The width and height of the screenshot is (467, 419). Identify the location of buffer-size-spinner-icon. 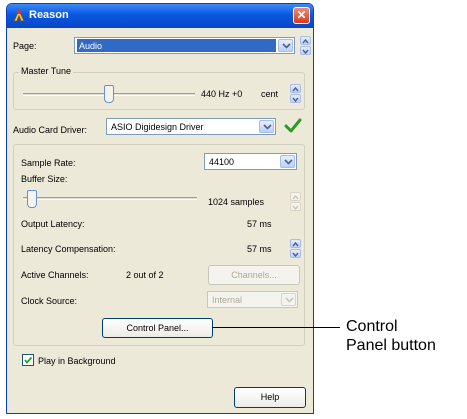
(295, 201).